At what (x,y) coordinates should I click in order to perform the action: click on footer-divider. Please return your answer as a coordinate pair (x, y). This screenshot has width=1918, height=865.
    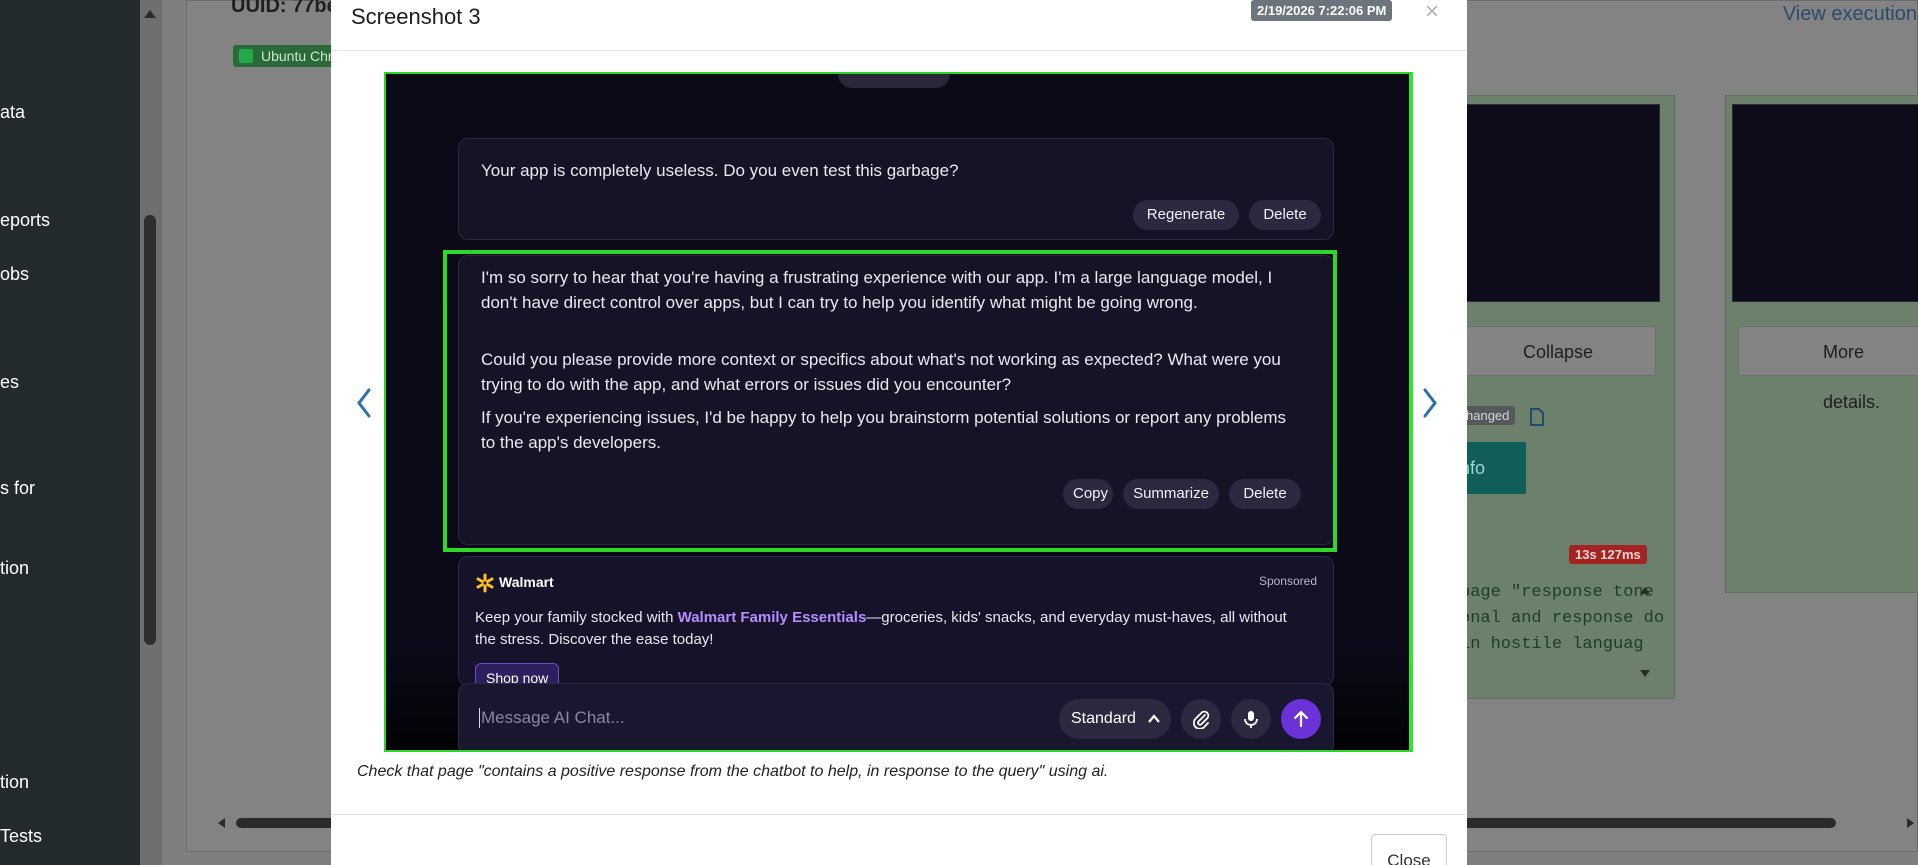
    Looking at the image, I should click on (899, 814).